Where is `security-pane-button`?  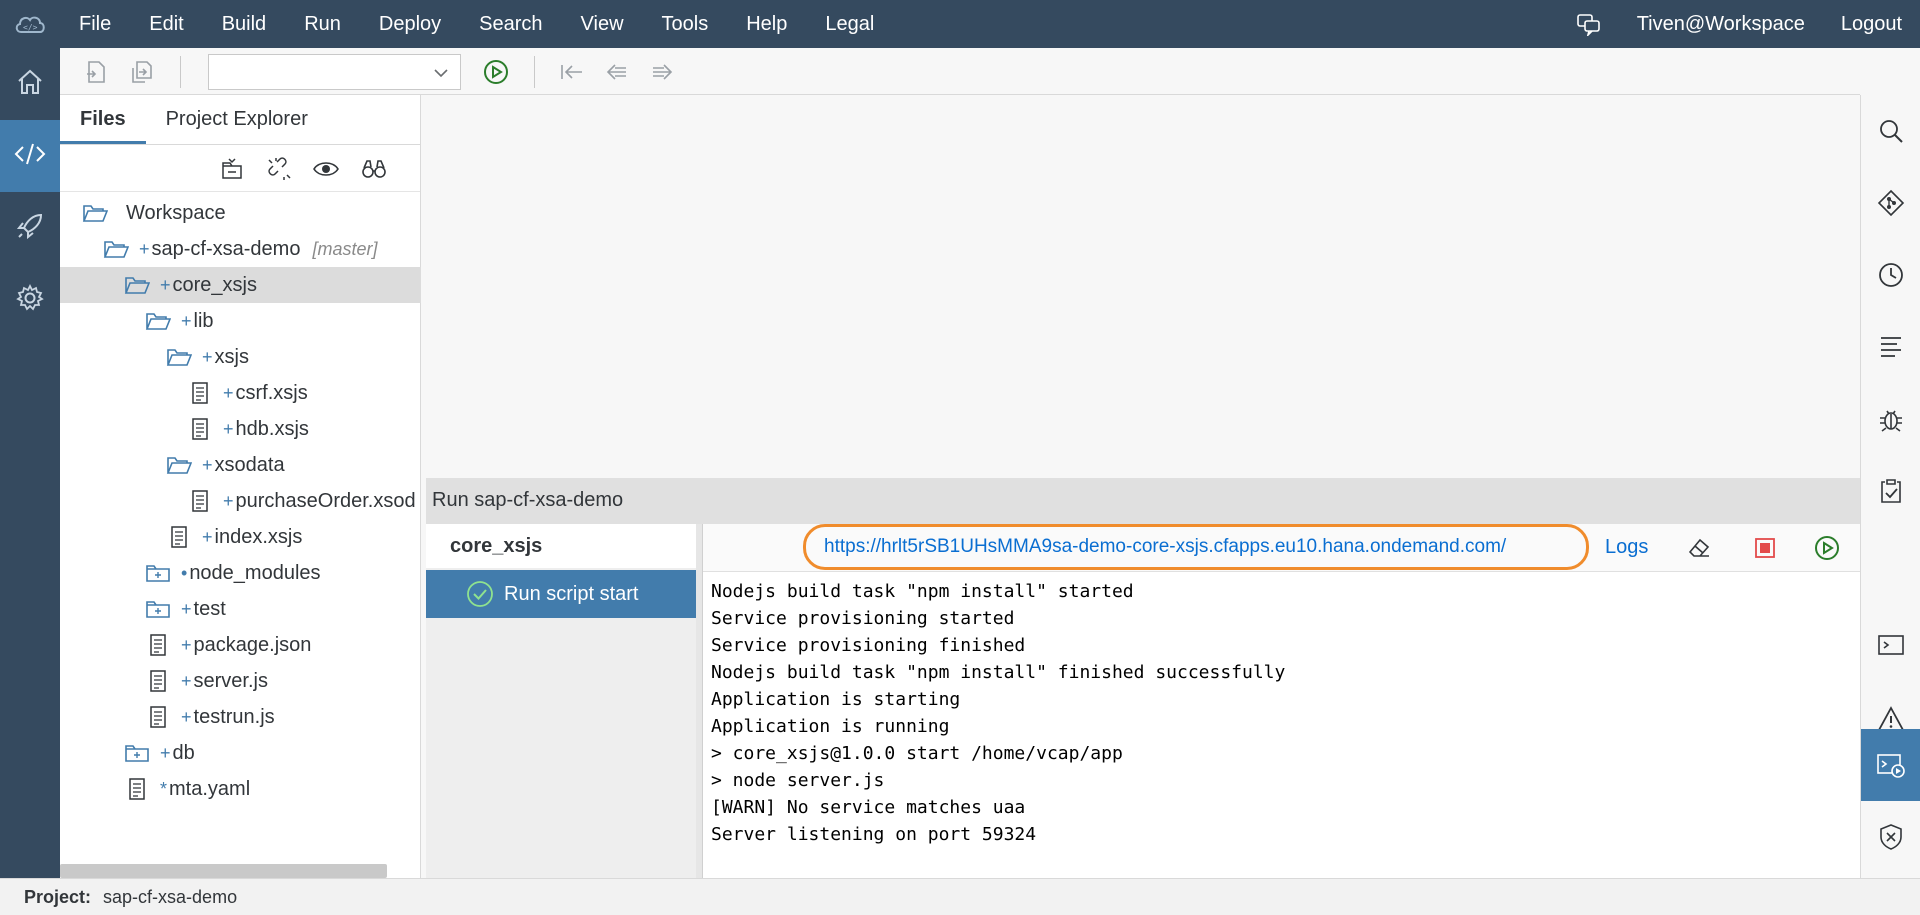
security-pane-button is located at coordinates (1890, 837).